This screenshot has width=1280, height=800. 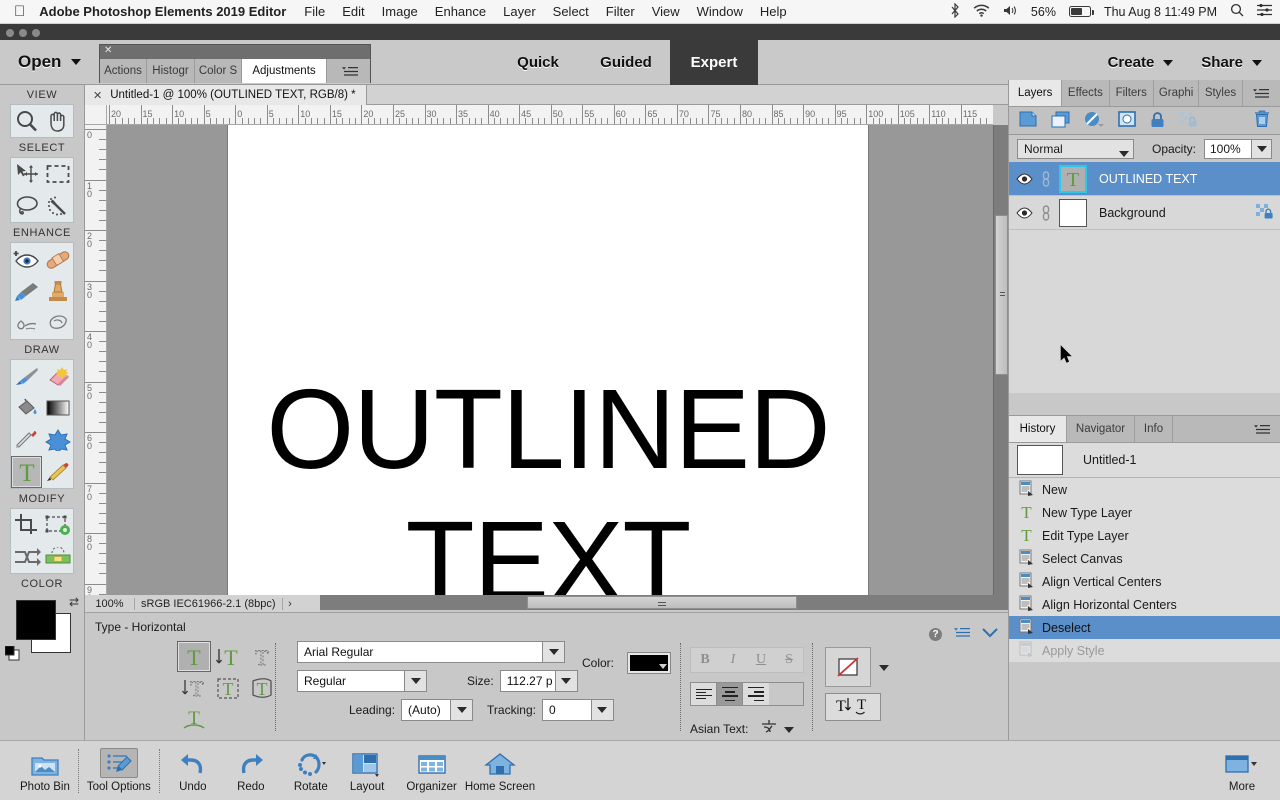 I want to click on history-item: Align Horizontal Centers, so click(x=1144, y=604).